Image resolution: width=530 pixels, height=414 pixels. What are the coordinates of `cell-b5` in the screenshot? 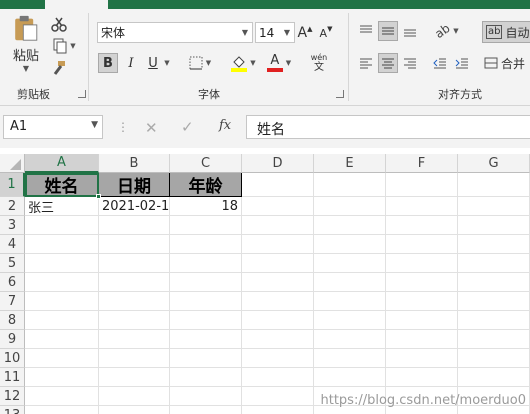 It's located at (134, 263).